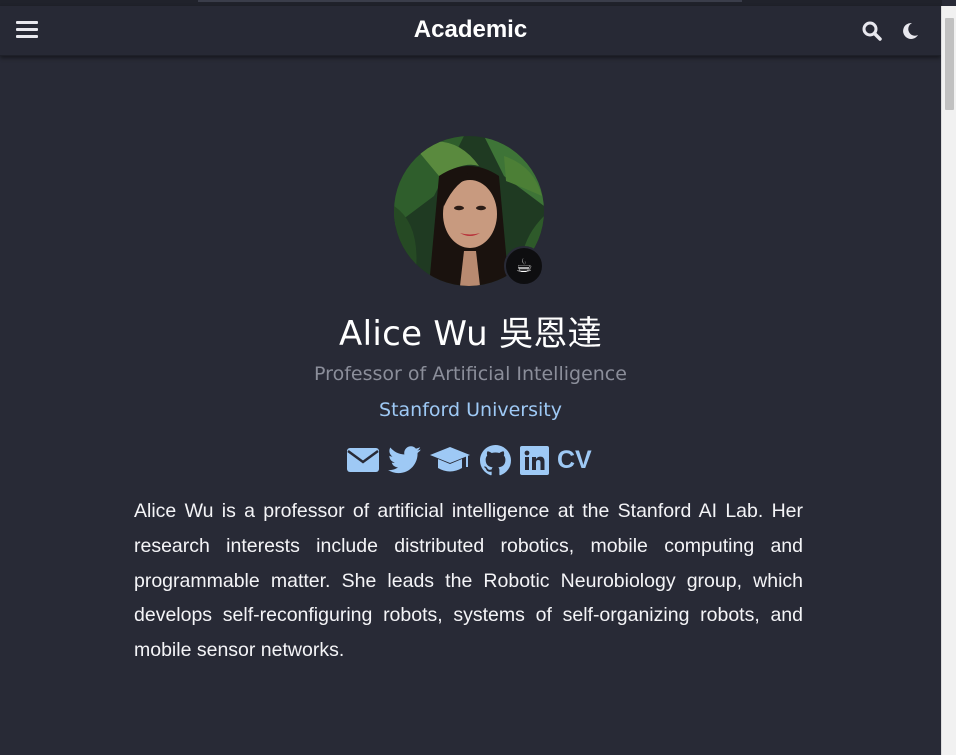 This screenshot has width=956, height=755. What do you see at coordinates (948, 380) in the screenshot?
I see `page-scrollbar` at bounding box center [948, 380].